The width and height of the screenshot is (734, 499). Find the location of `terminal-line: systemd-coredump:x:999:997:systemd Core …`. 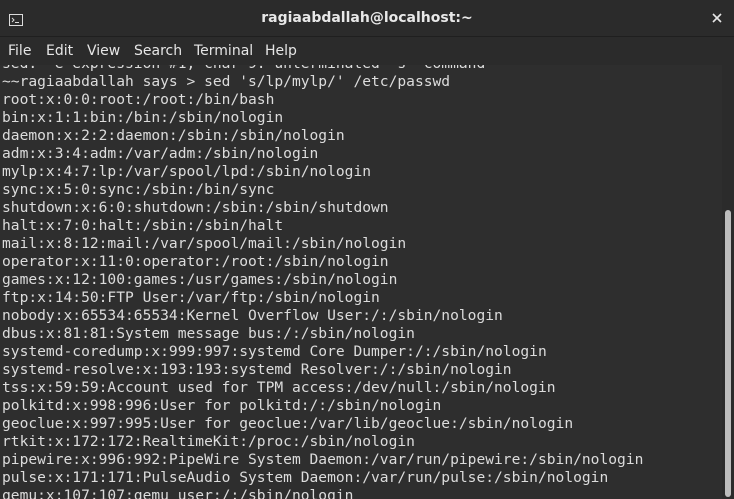

terminal-line: systemd-coredump:x:999:997:systemd Core … is located at coordinates (274, 351).